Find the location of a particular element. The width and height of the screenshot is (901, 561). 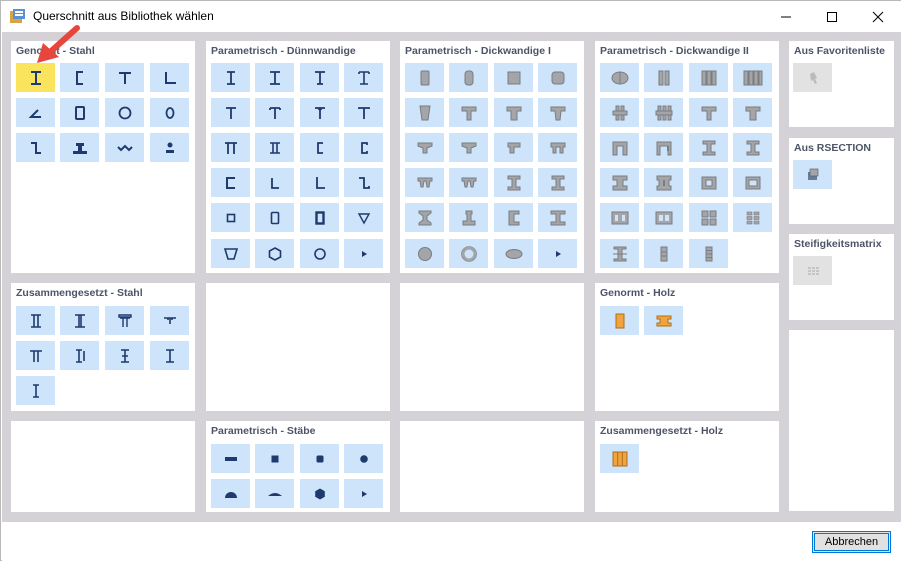

thin-double-i is located at coordinates (274, 147).